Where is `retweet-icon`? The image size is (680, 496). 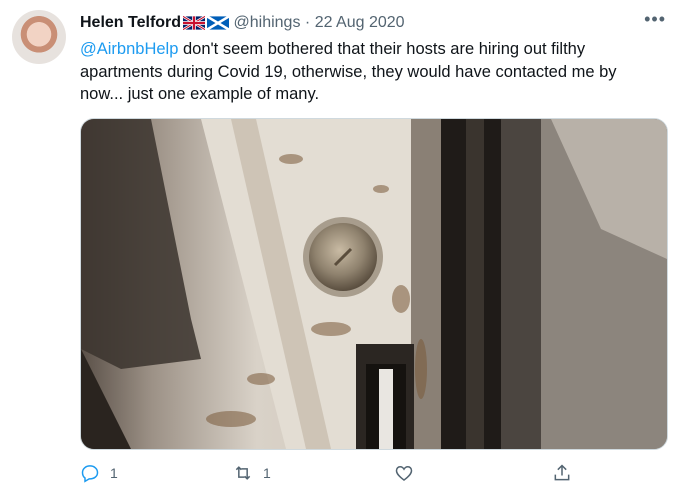 retweet-icon is located at coordinates (243, 473).